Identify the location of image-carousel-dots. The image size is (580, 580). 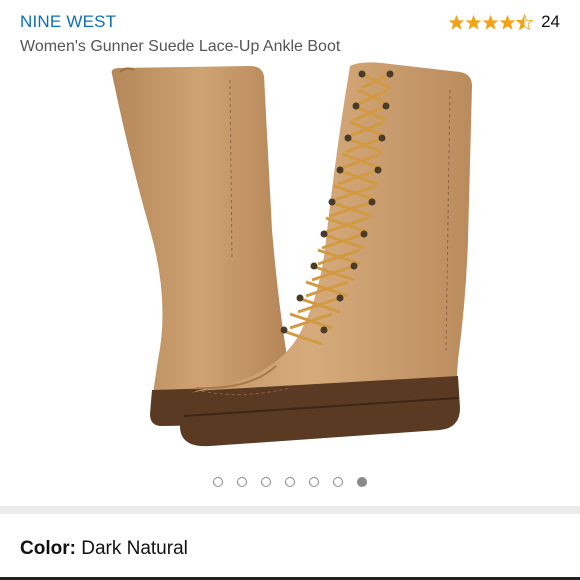
(290, 482).